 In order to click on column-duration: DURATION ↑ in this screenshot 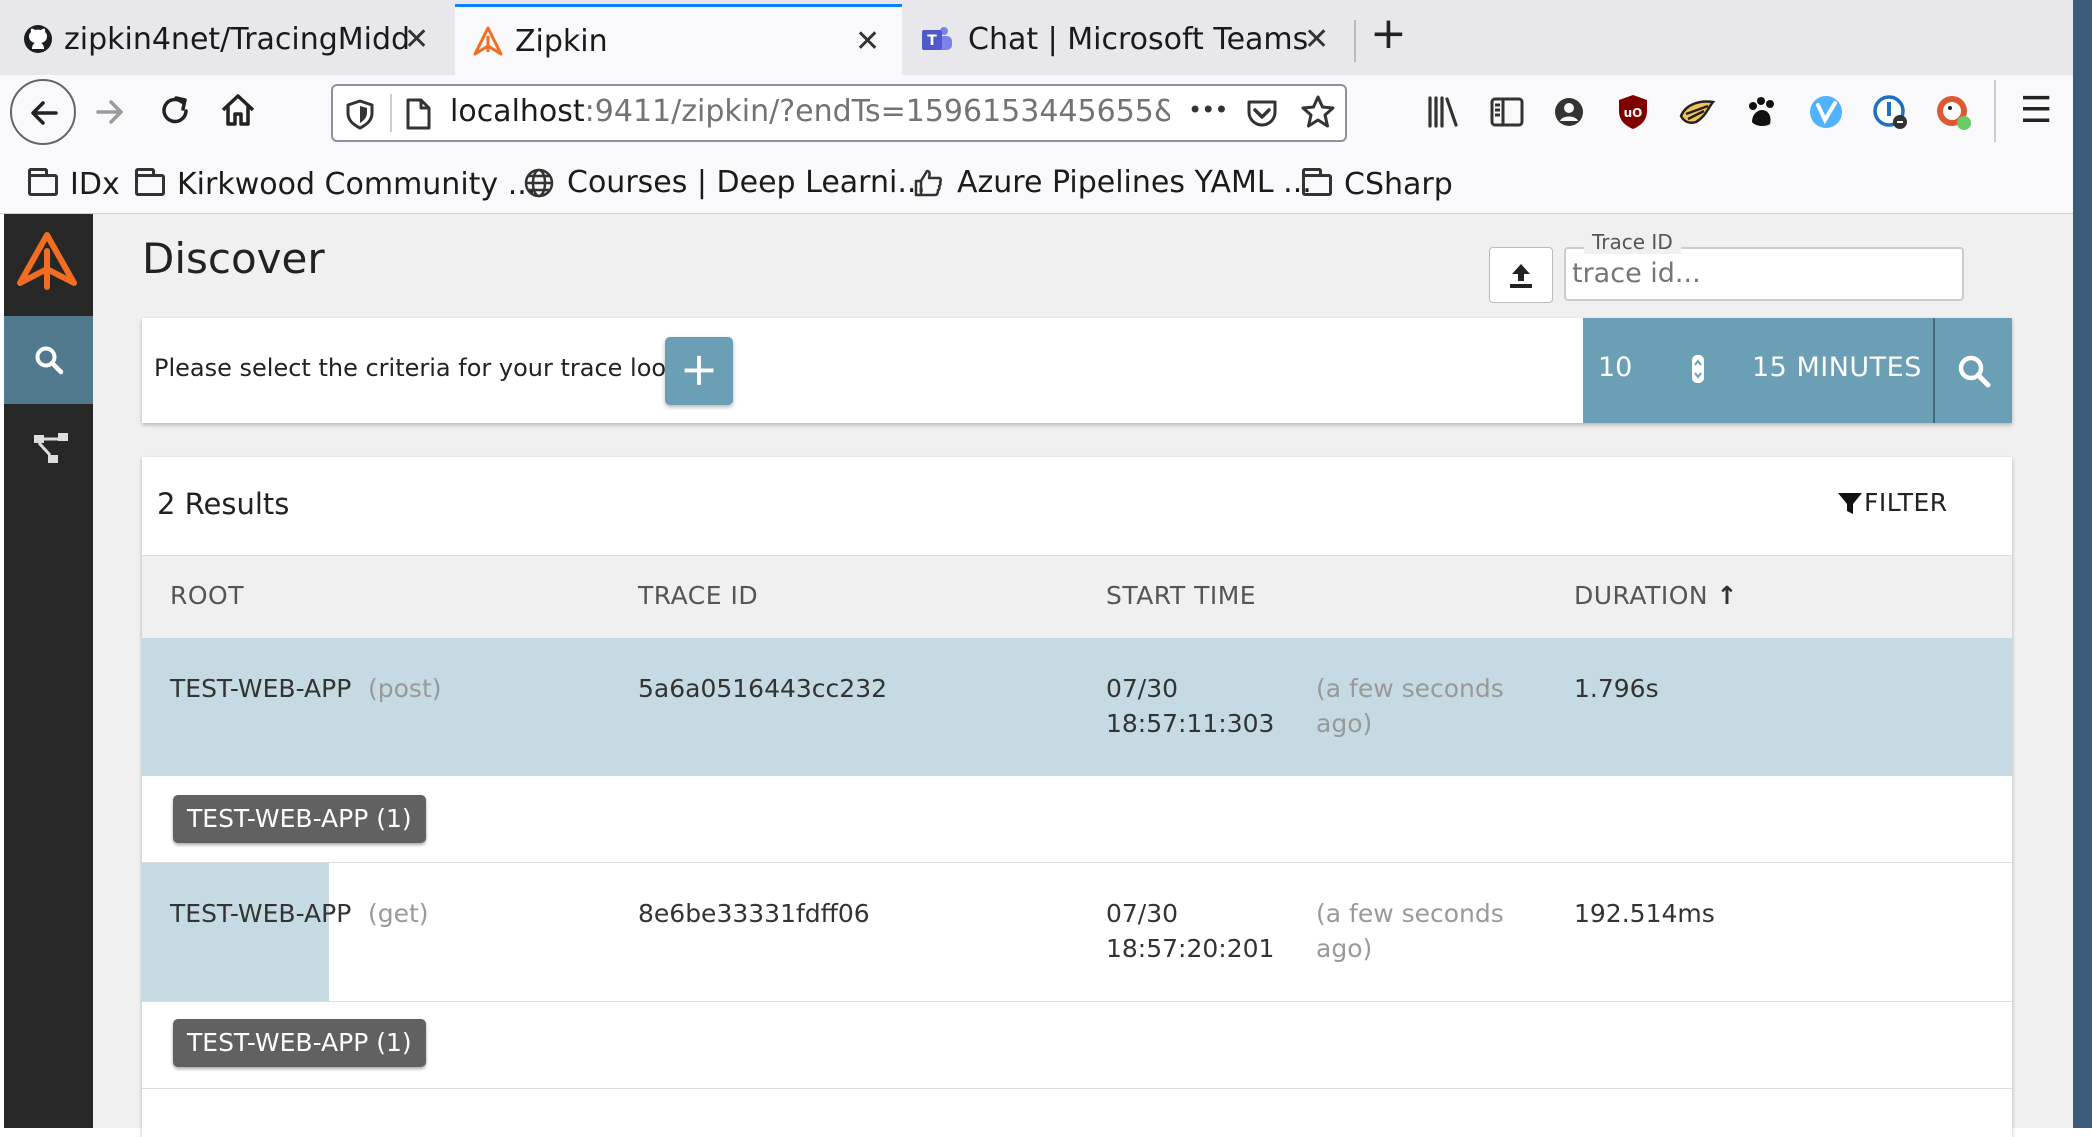, I will do `click(1656, 595)`.